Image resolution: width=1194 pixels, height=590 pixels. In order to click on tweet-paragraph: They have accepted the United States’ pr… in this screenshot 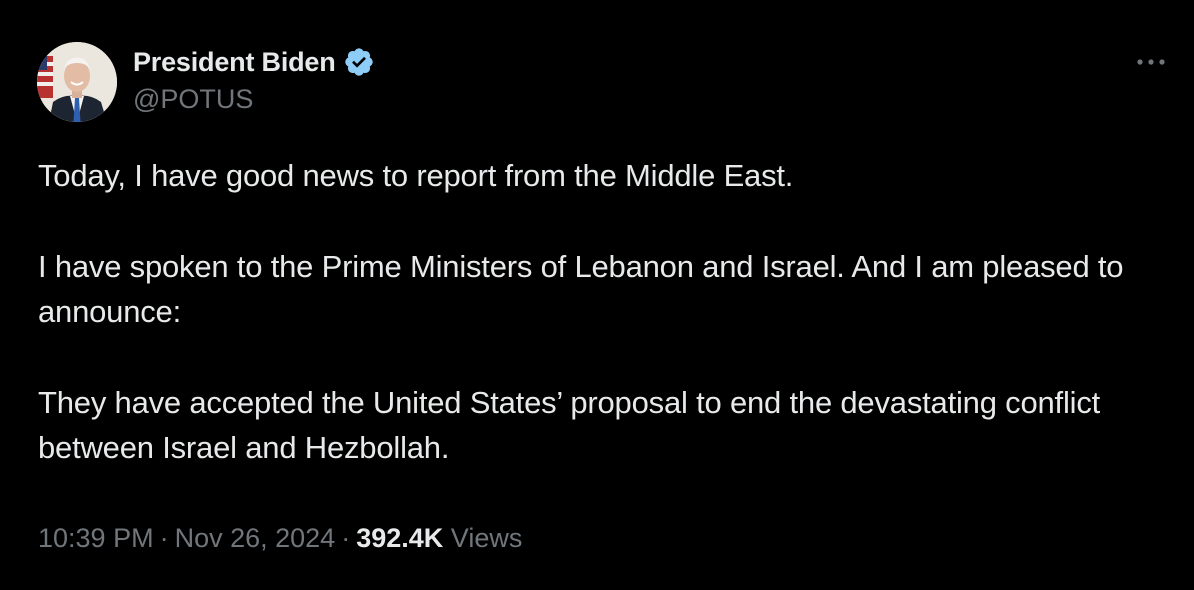, I will do `click(573, 425)`.